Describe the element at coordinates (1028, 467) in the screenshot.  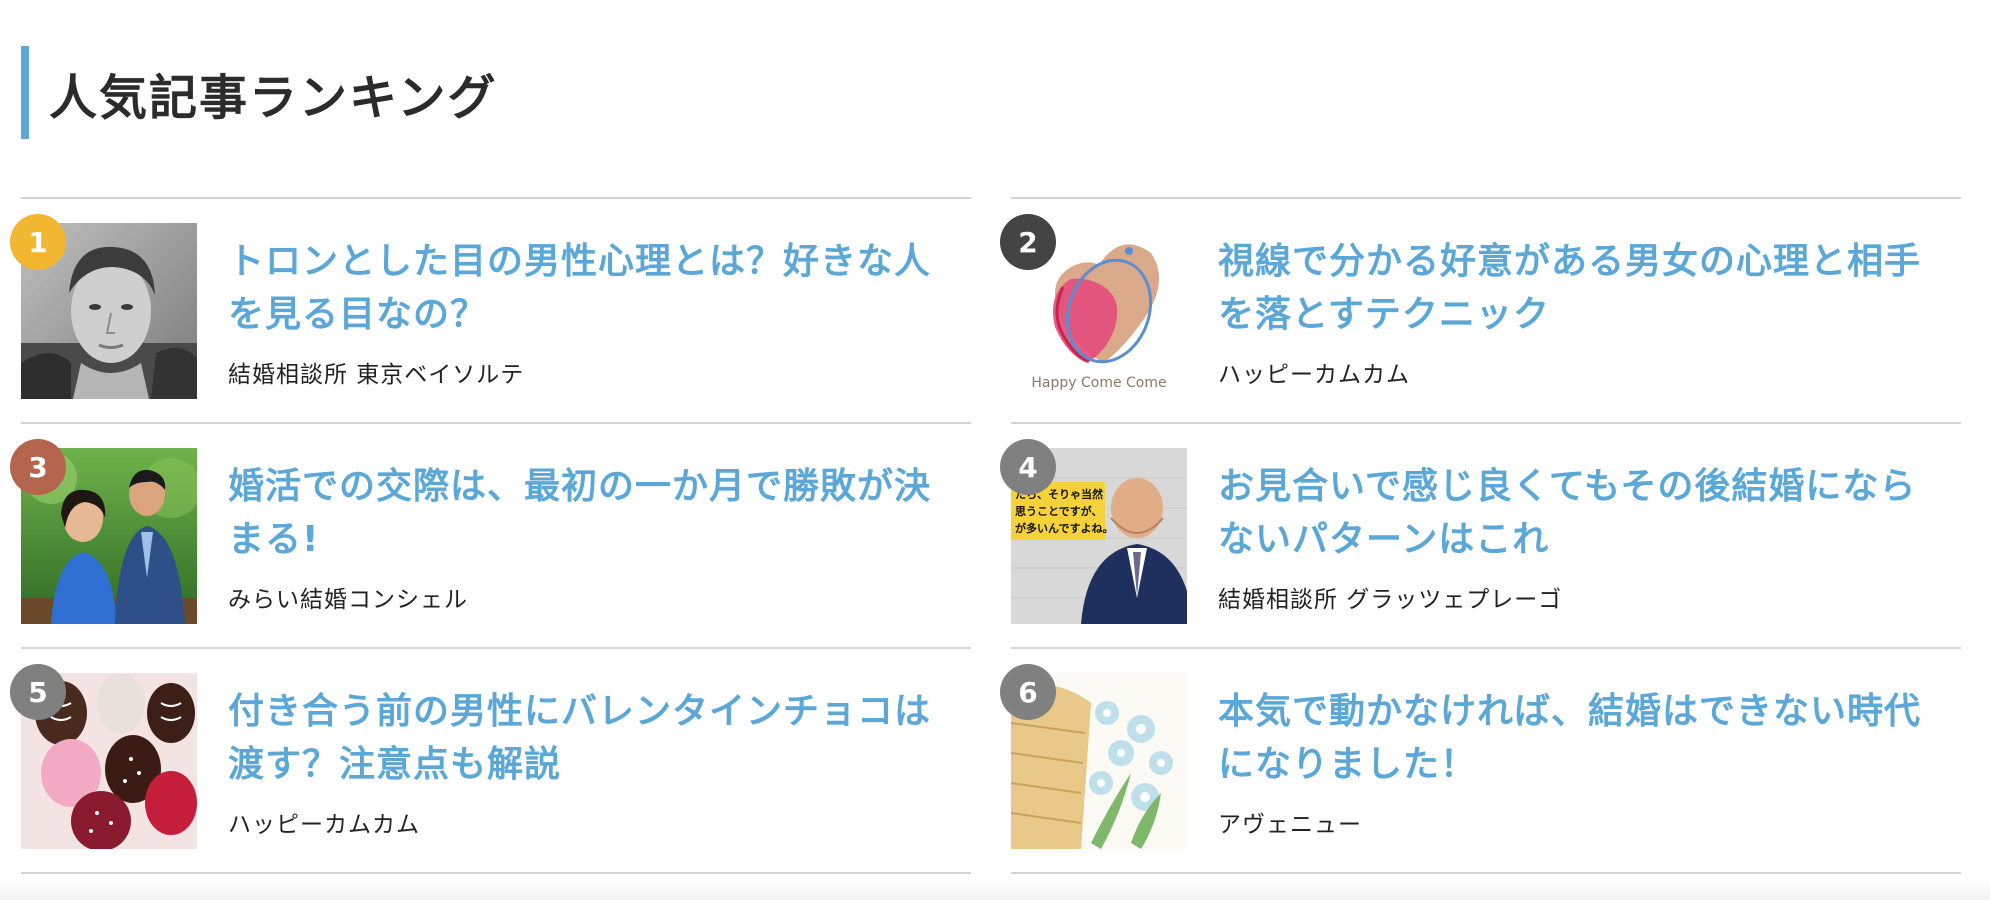
I see `rank-badge: 4` at that location.